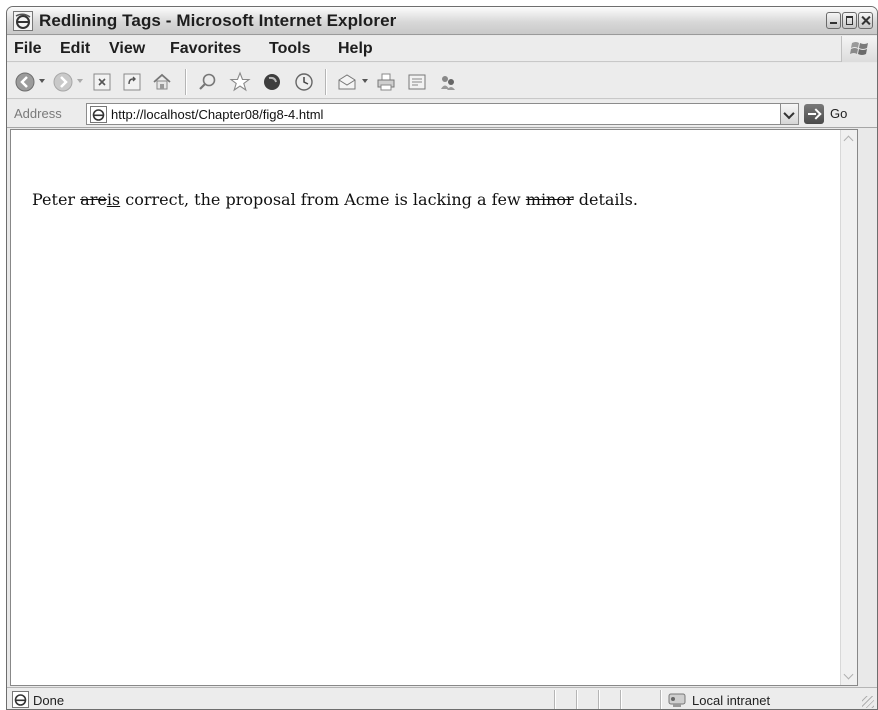  Describe the element at coordinates (865, 20) in the screenshot. I see `close-button` at that location.